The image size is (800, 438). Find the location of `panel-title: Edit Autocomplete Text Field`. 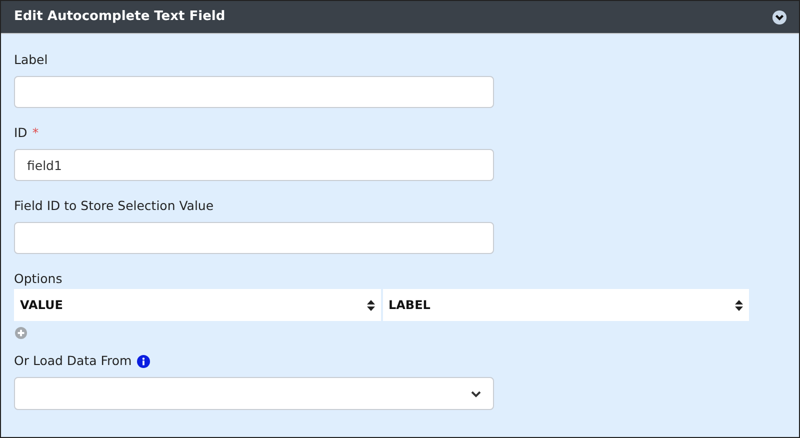

panel-title: Edit Autocomplete Text Field is located at coordinates (120, 17).